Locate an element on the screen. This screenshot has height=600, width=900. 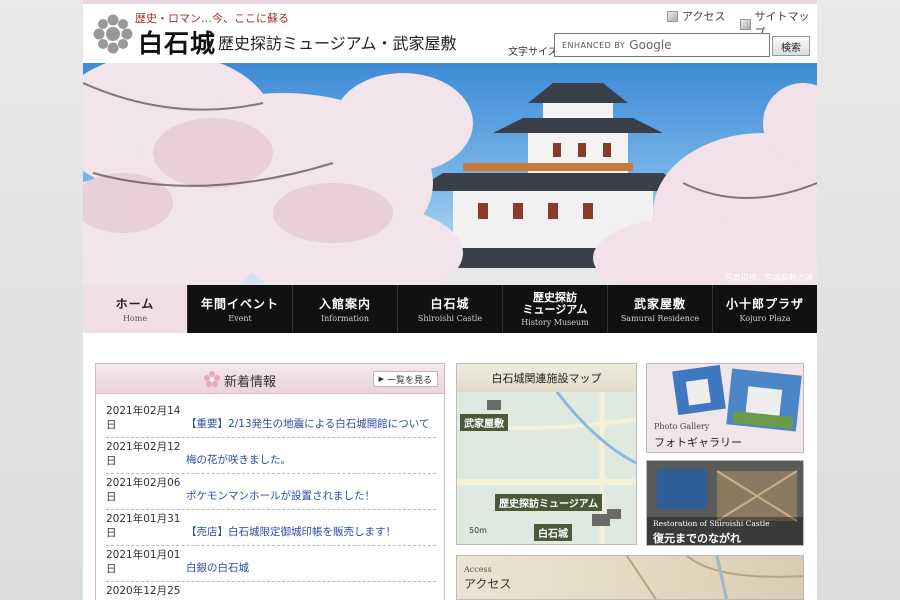
news-item: 2021年01月01日 白銀の白石城 is located at coordinates (271, 564).